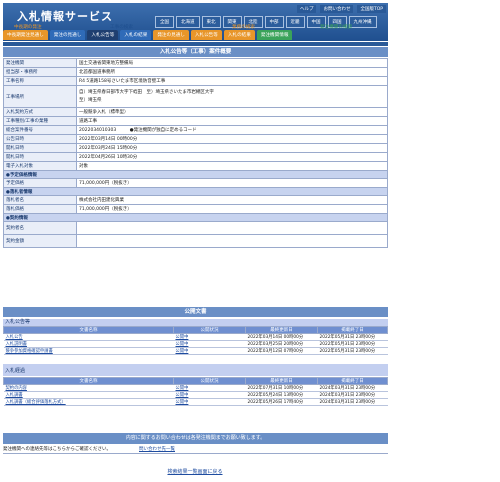 The width and height of the screenshot is (500, 482). I want to click on page-title: 入札公告等（工事）案件概要, so click(195, 52).